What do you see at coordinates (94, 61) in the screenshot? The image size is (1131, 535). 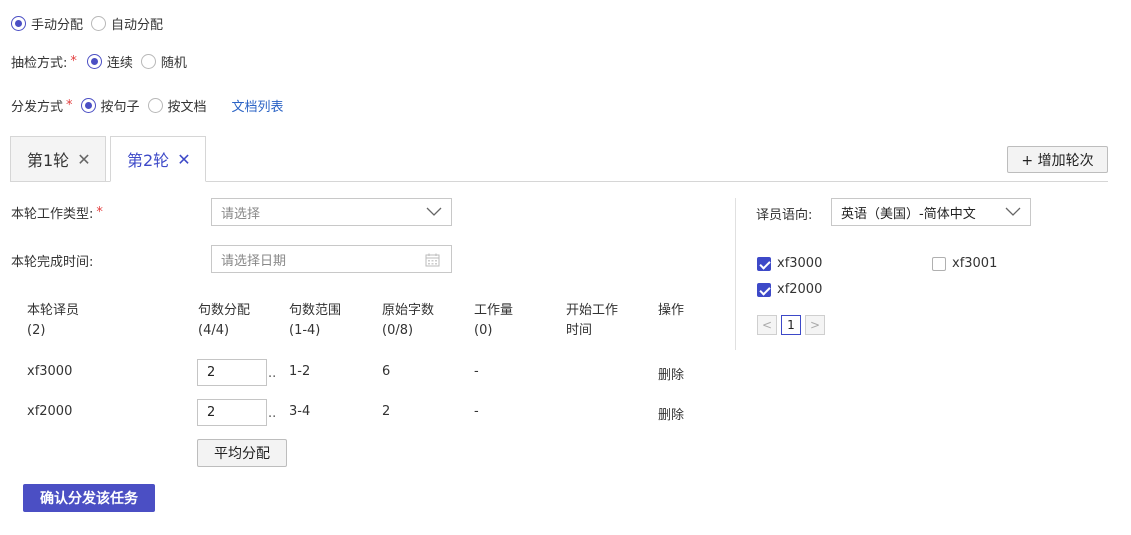 I see `continuous-radio` at bounding box center [94, 61].